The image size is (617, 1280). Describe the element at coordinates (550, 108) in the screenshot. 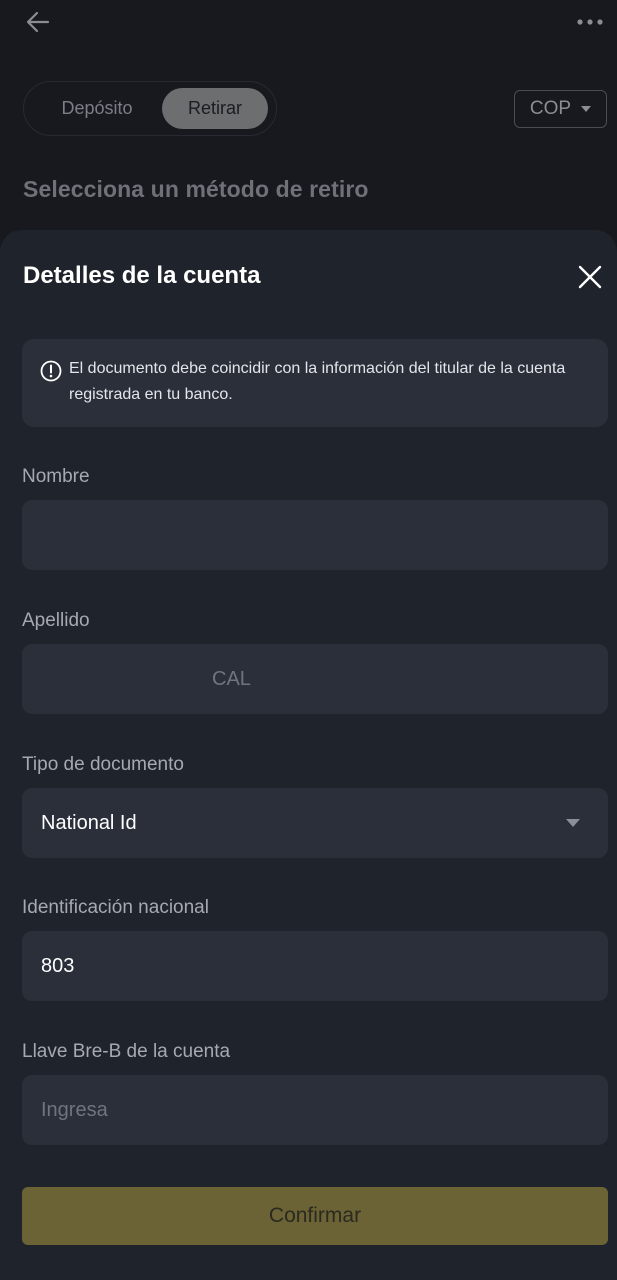

I see `currency-value: COP` at that location.